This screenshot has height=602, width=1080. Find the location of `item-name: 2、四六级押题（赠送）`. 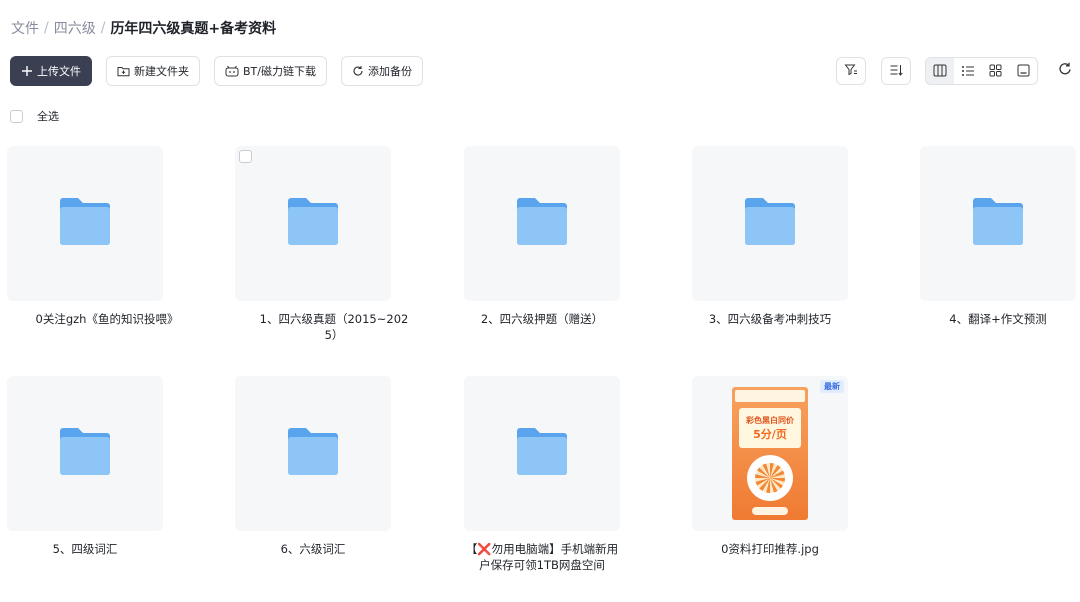

item-name: 2、四六级押题（赠送） is located at coordinates (542, 319).